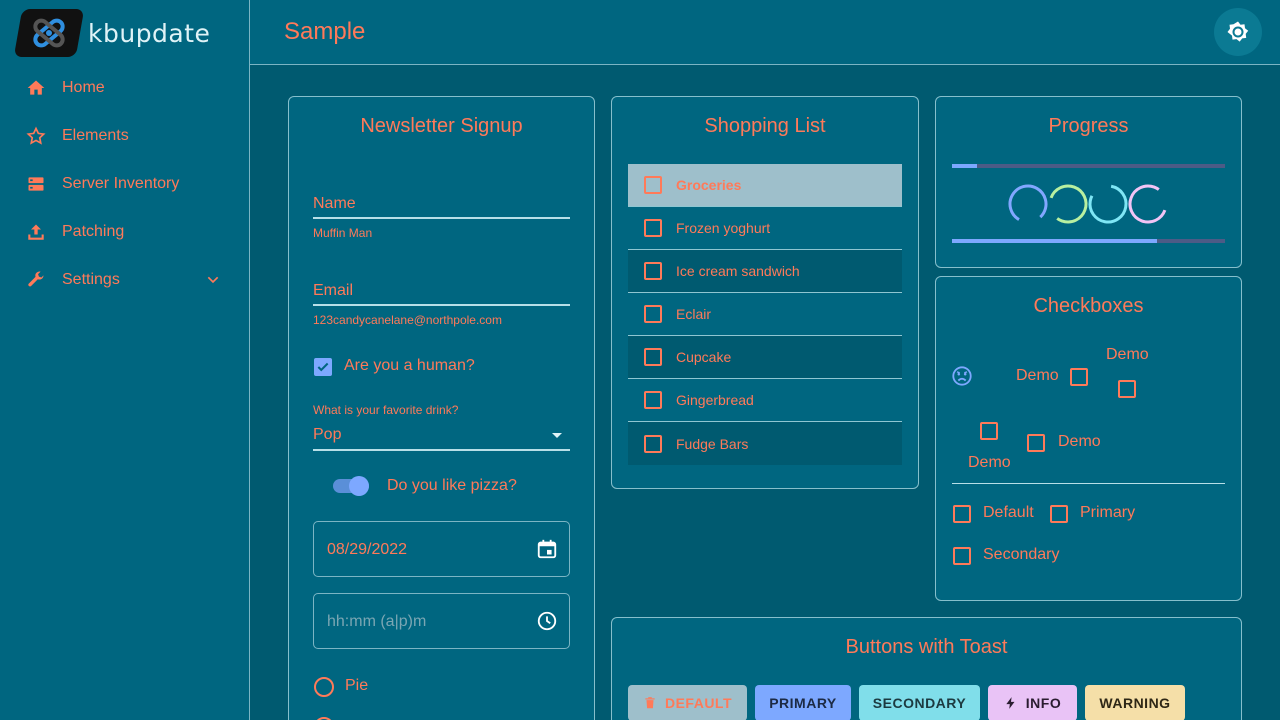 This screenshot has width=1280, height=720. I want to click on star-icon, so click(36, 136).